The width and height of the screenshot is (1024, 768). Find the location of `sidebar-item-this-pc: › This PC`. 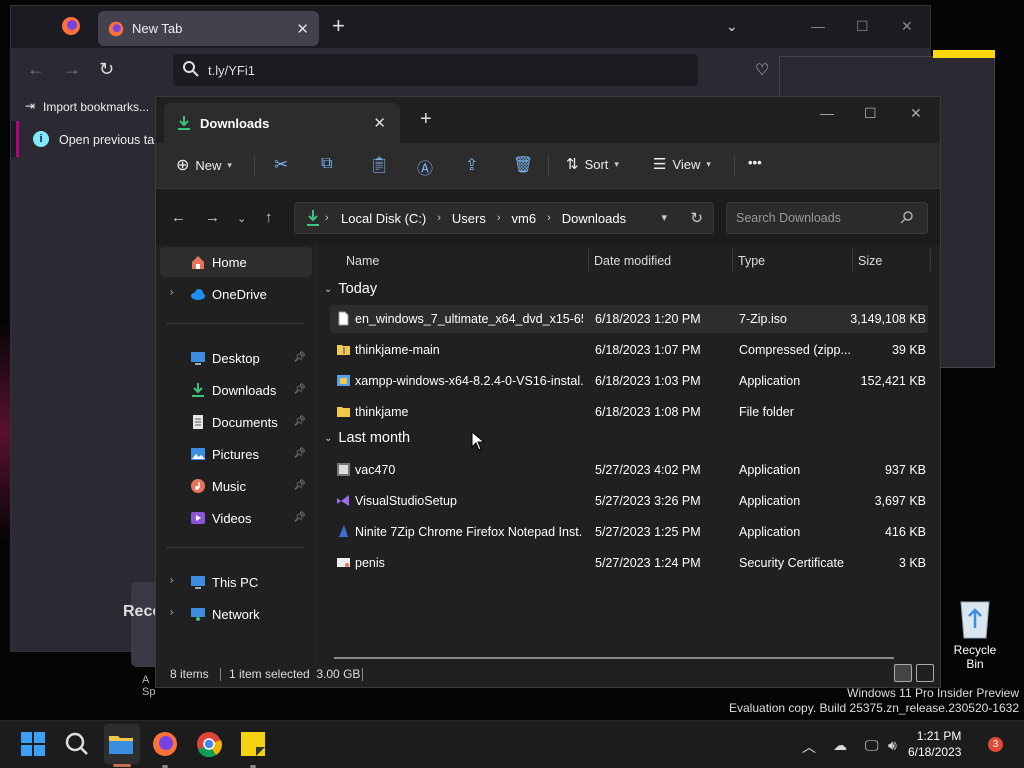

sidebar-item-this-pc: › This PC is located at coordinates (236, 582).